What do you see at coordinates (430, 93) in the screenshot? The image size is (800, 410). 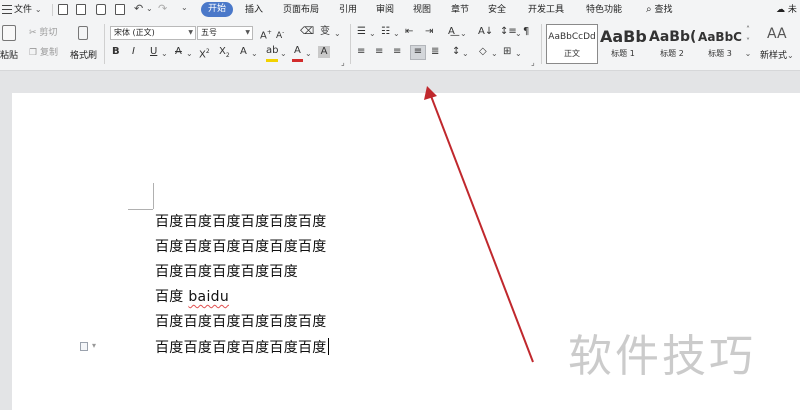 I see `arrow-head` at bounding box center [430, 93].